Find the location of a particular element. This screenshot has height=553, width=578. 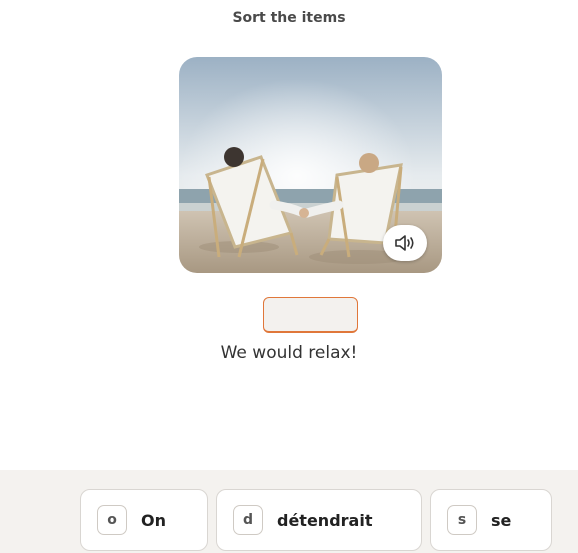

word-tile-se: s se is located at coordinates (491, 520).